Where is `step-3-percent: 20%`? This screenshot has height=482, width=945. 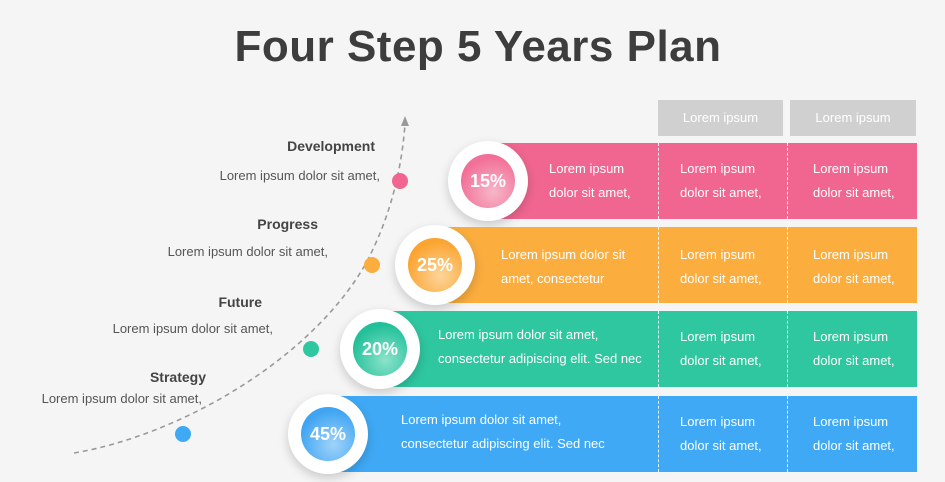
step-3-percent: 20% is located at coordinates (380, 349).